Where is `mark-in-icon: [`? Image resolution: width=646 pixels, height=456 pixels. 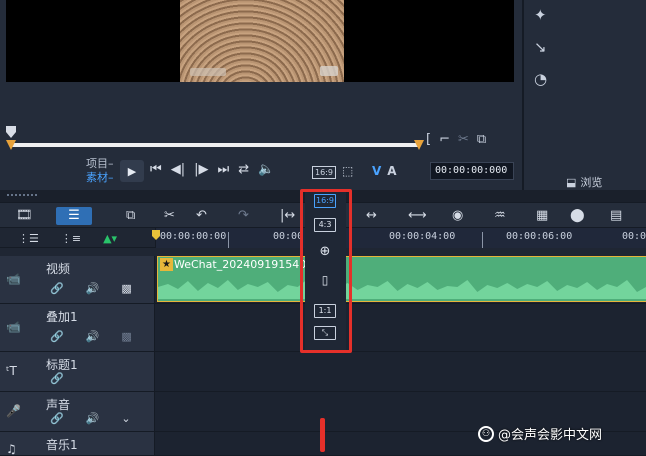 mark-in-icon: [ is located at coordinates (428, 139).